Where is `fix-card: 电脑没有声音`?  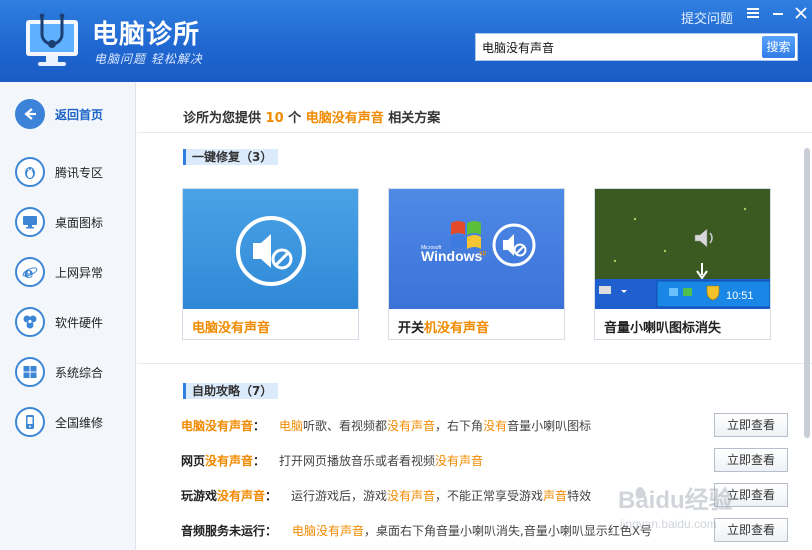 fix-card: 电脑没有声音 is located at coordinates (270, 264).